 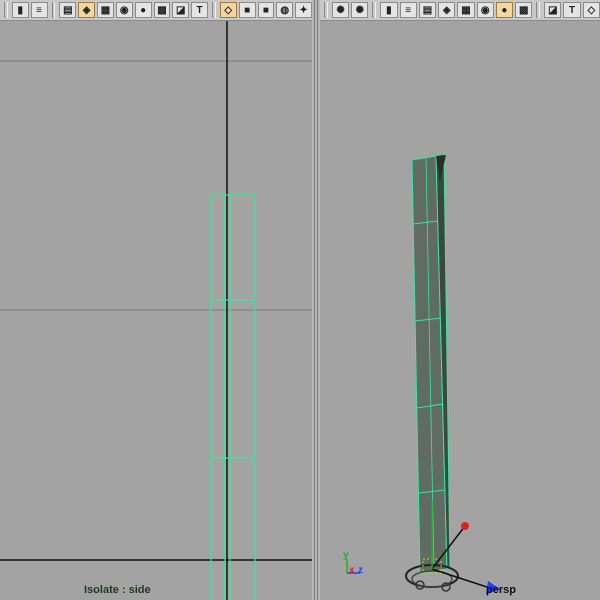 I want to click on light-bulb-icon: ✦, so click(x=303, y=10).